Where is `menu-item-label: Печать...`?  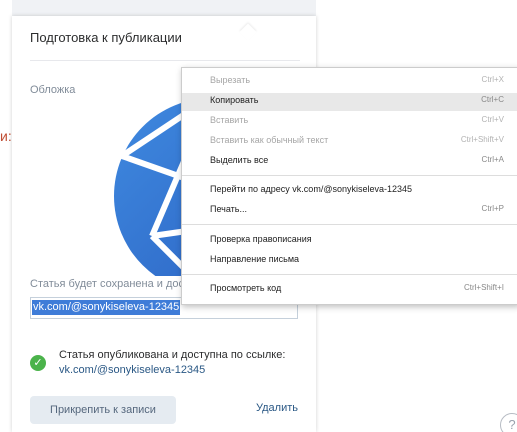
menu-item-label: Печать... is located at coordinates (228, 209).